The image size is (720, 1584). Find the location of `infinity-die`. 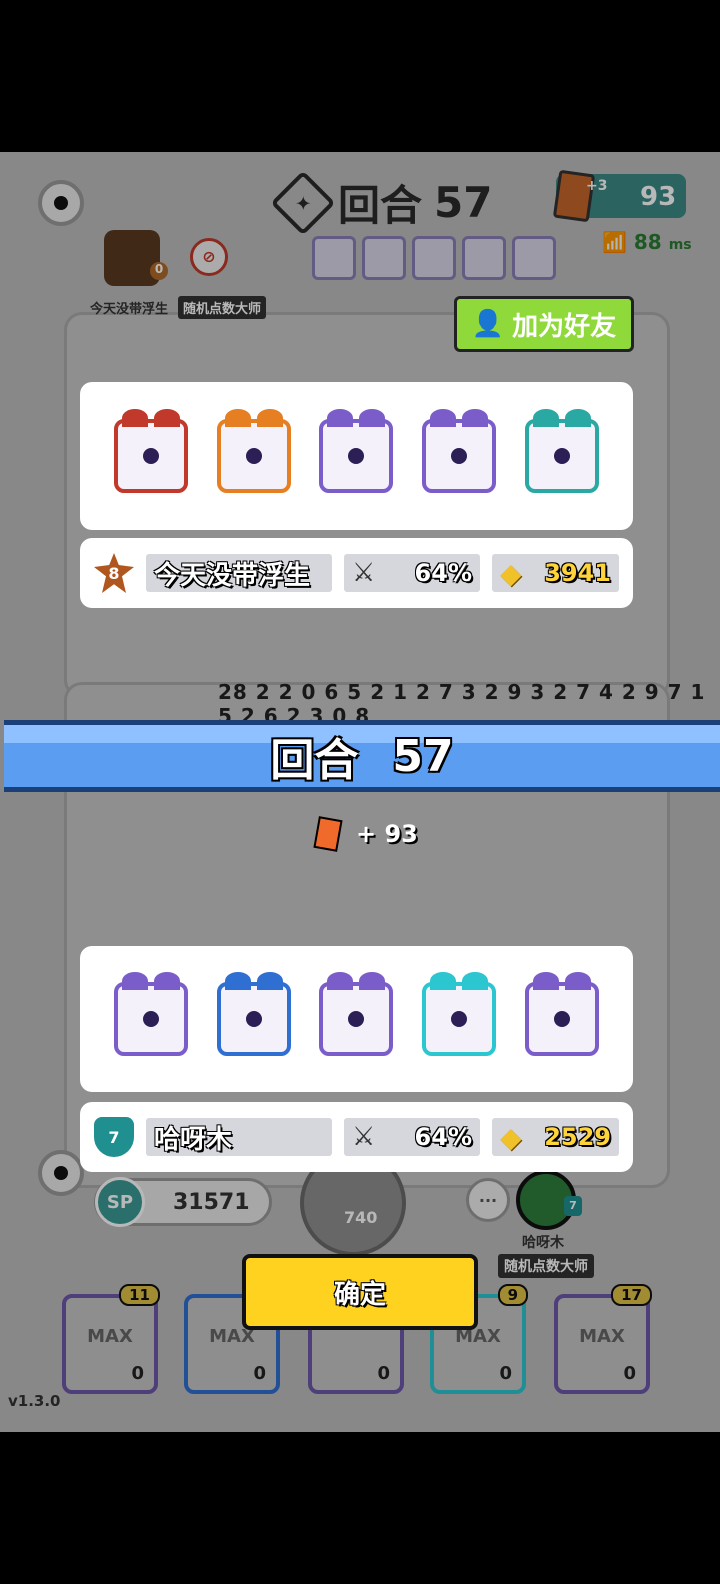

infinity-die is located at coordinates (253, 451).